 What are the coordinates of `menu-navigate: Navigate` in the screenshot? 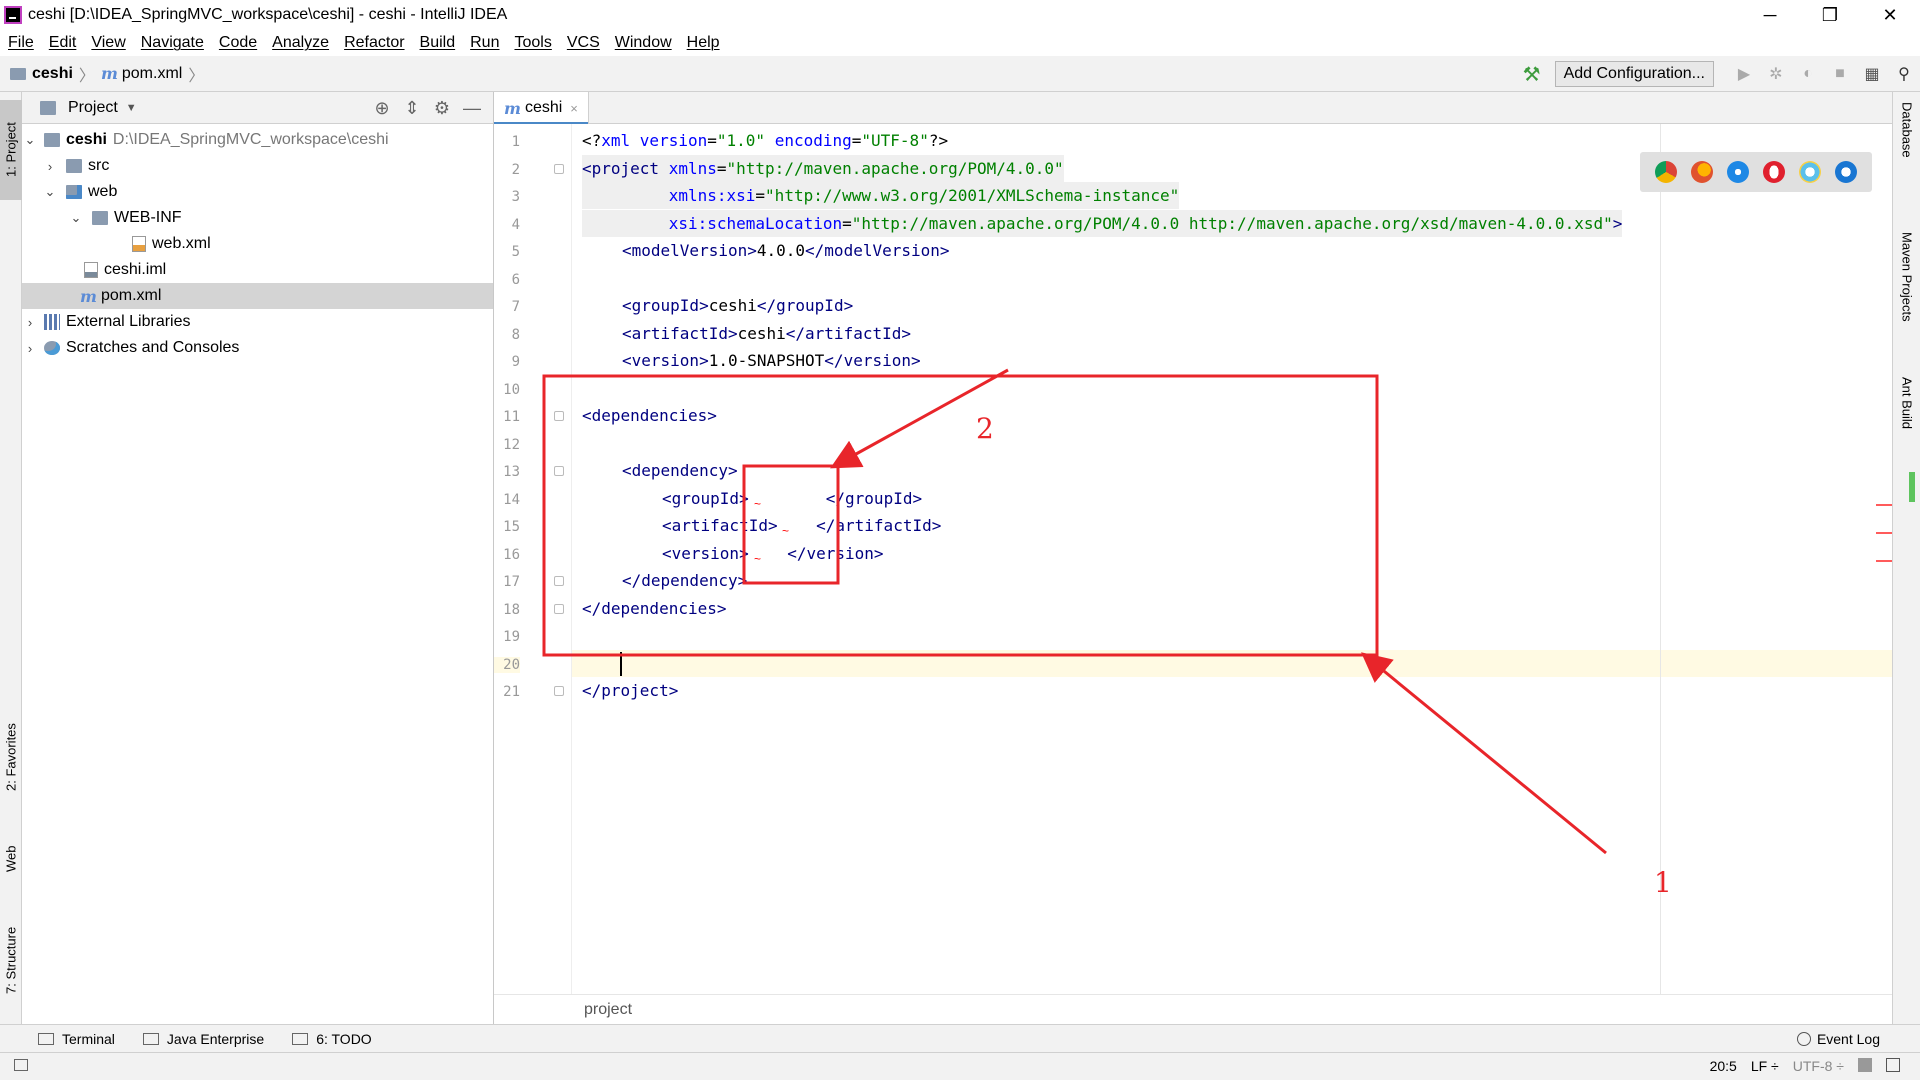 It's located at (176, 43).